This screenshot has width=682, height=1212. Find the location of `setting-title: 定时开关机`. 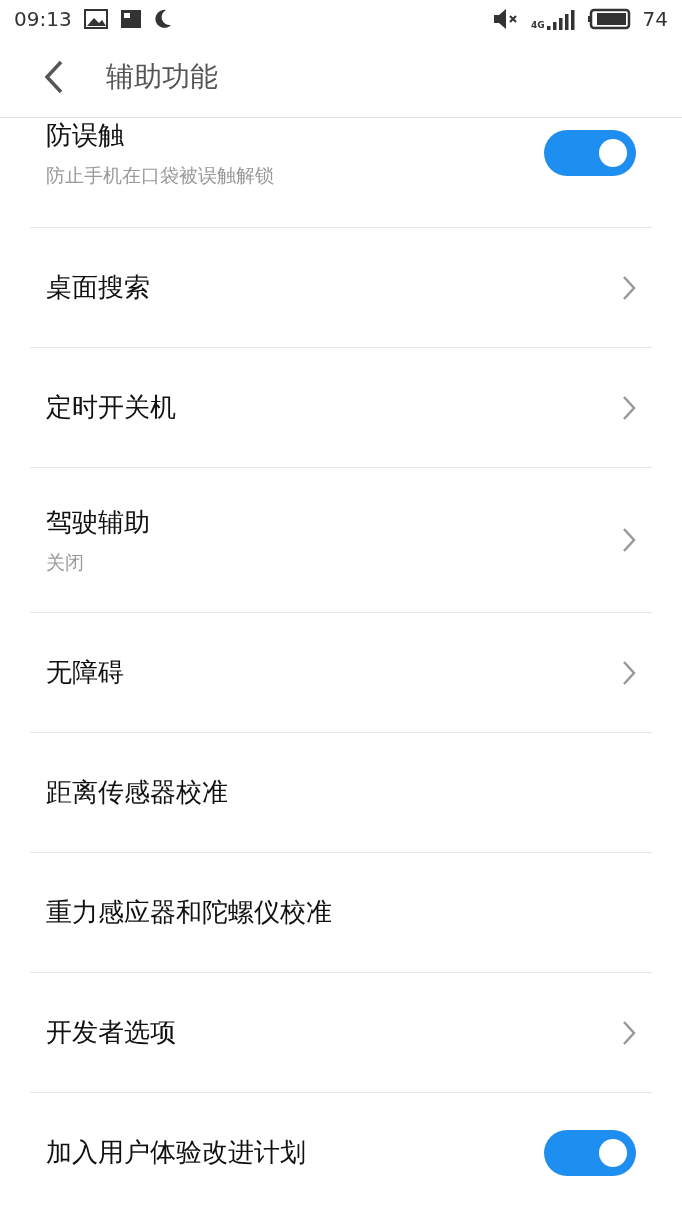

setting-title: 定时开关机 is located at coordinates (111, 407).